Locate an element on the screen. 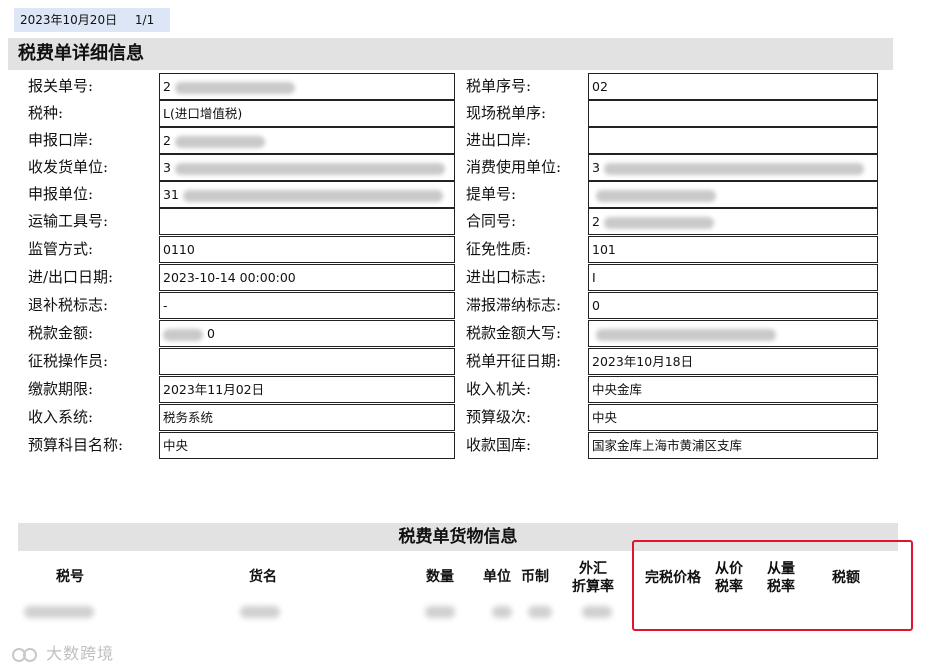  field-value: 国家金库上海市黄浦区支库 is located at coordinates (733, 445).